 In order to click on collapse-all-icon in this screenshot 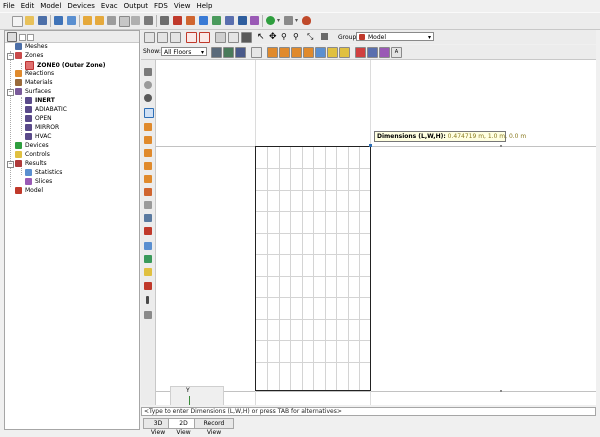, I will do `click(22, 37)`.